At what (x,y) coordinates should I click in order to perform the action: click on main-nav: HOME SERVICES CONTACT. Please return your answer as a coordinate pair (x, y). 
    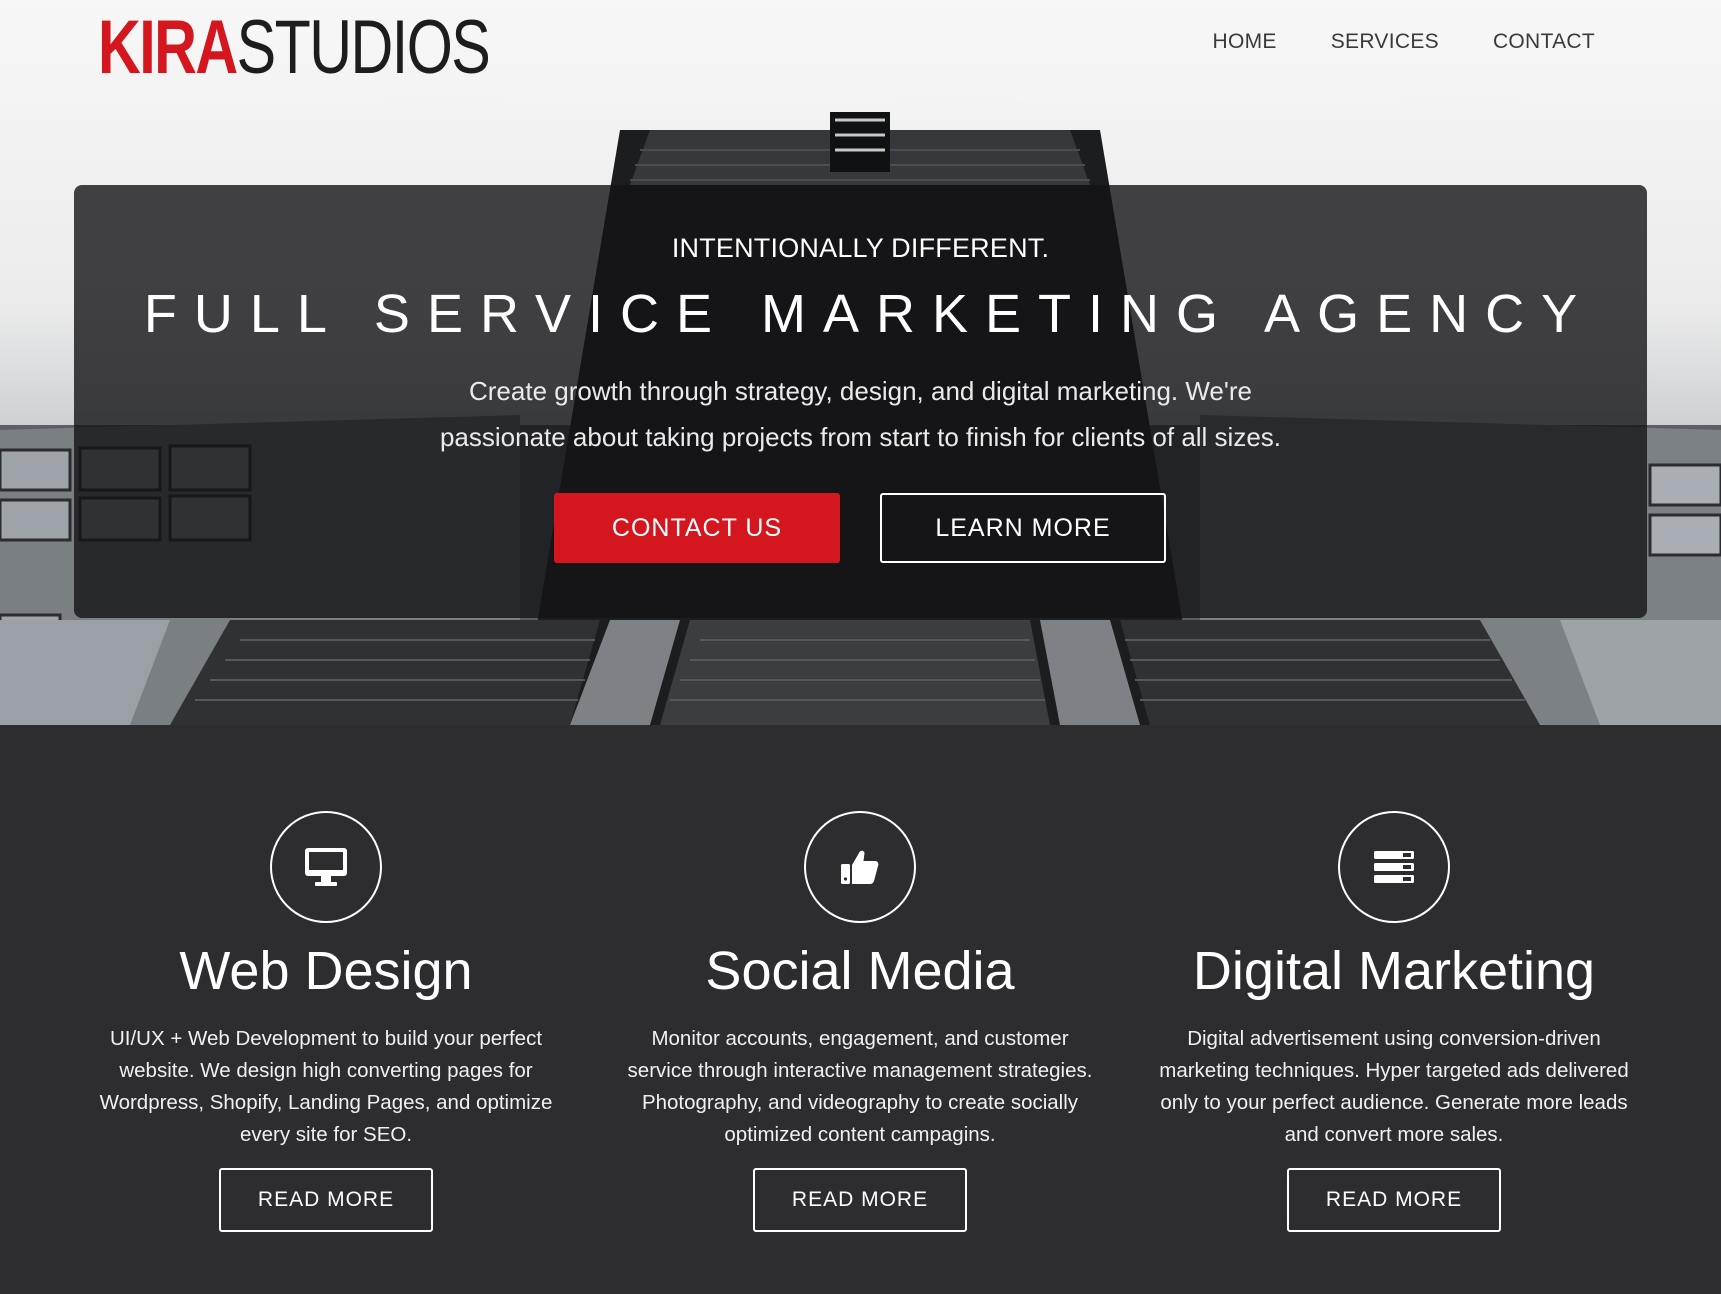
    Looking at the image, I should click on (1404, 42).